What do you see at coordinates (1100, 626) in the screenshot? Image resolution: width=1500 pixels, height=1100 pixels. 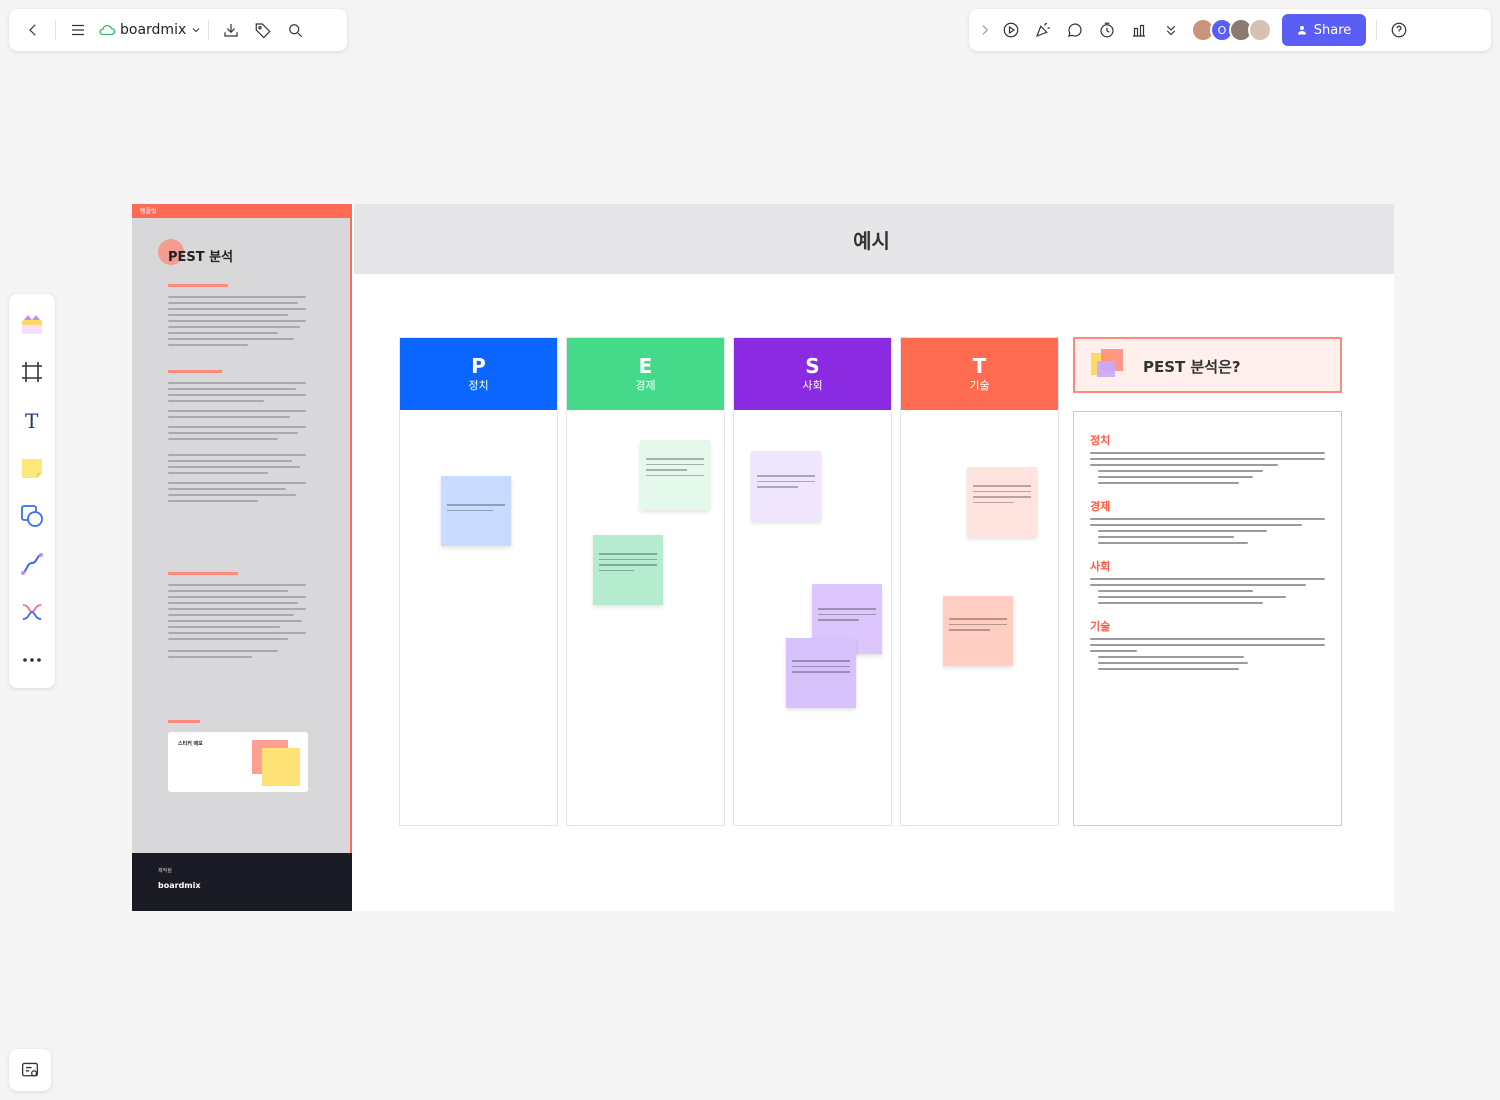 I see `section-heading: 기술` at bounding box center [1100, 626].